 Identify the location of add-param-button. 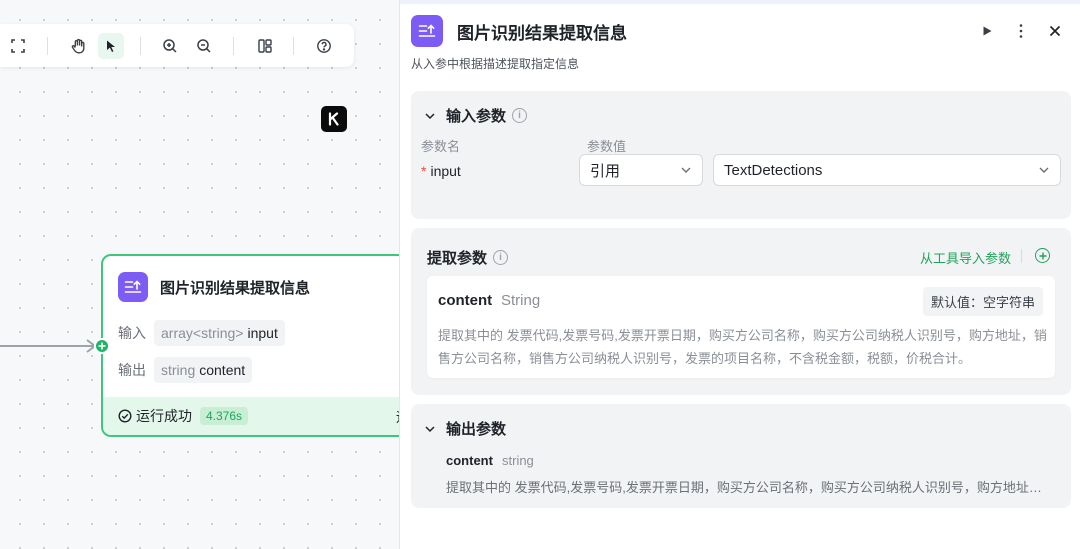
(1042, 255).